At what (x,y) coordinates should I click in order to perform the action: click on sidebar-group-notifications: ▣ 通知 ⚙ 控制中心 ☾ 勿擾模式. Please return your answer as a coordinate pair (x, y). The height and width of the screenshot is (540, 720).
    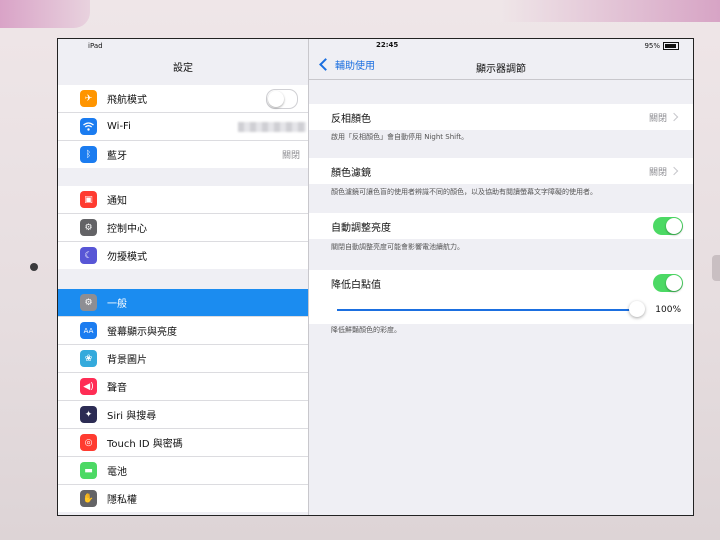
    Looking at the image, I should click on (183, 227).